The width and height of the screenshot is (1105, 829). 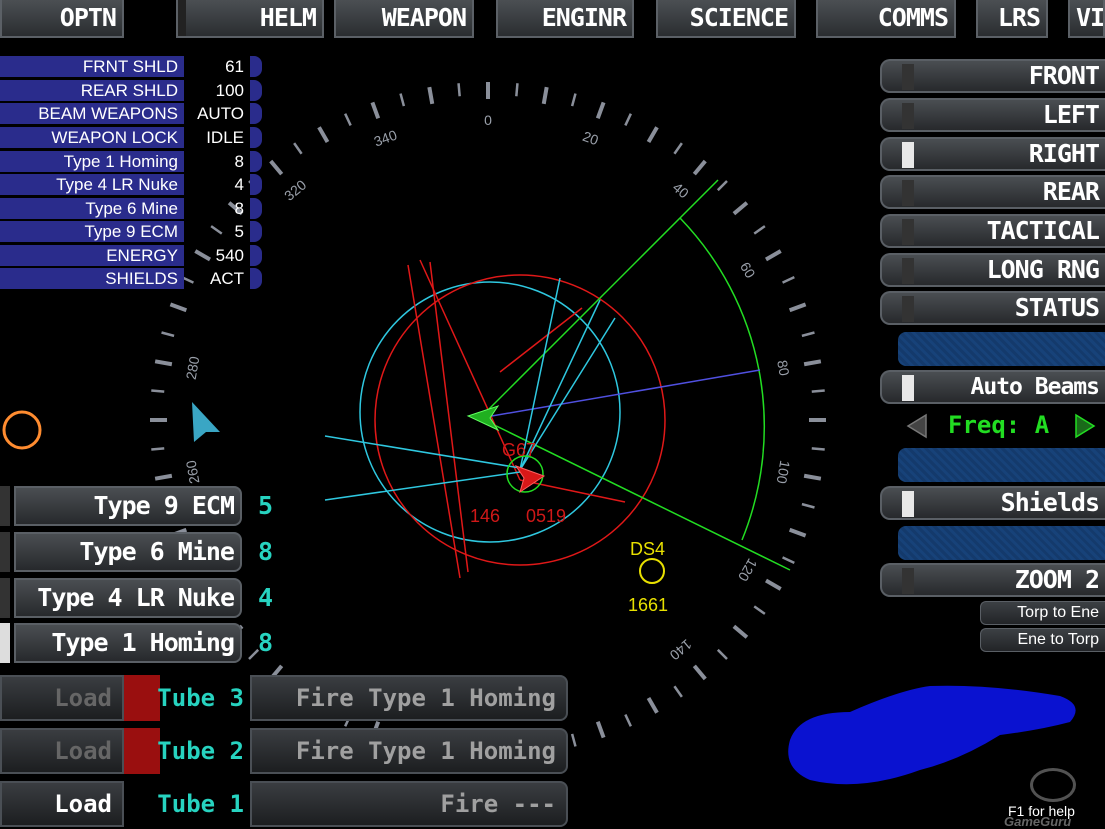 I want to click on own-ship-marker, so click(x=483, y=418).